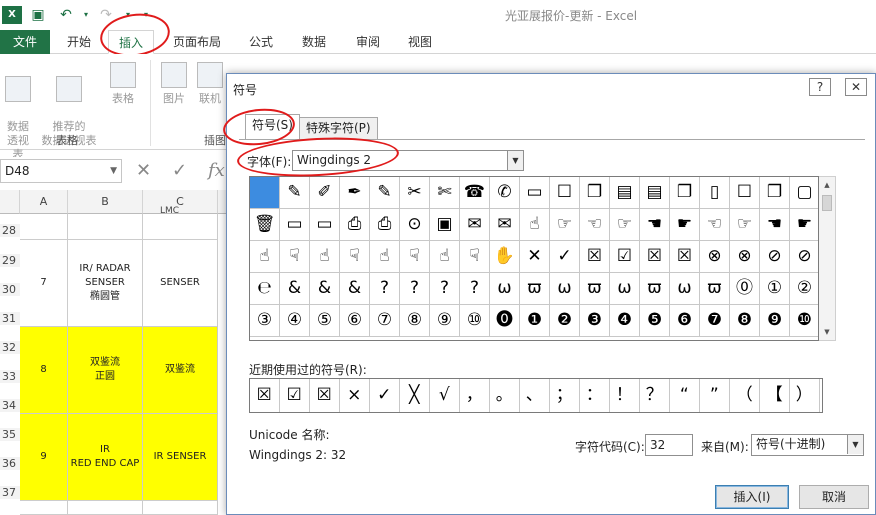 The image size is (876, 515). What do you see at coordinates (655, 257) in the screenshot?
I see `symbol-cell: ☒` at bounding box center [655, 257].